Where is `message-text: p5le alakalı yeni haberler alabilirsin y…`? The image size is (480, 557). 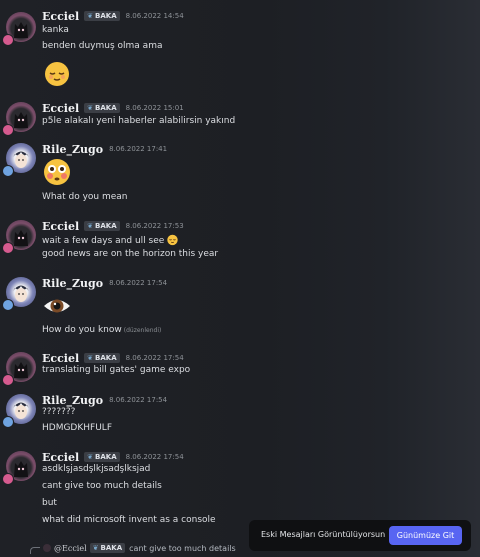 message-text: p5le alakalı yeni haberler alabilirsin y… is located at coordinates (139, 121).